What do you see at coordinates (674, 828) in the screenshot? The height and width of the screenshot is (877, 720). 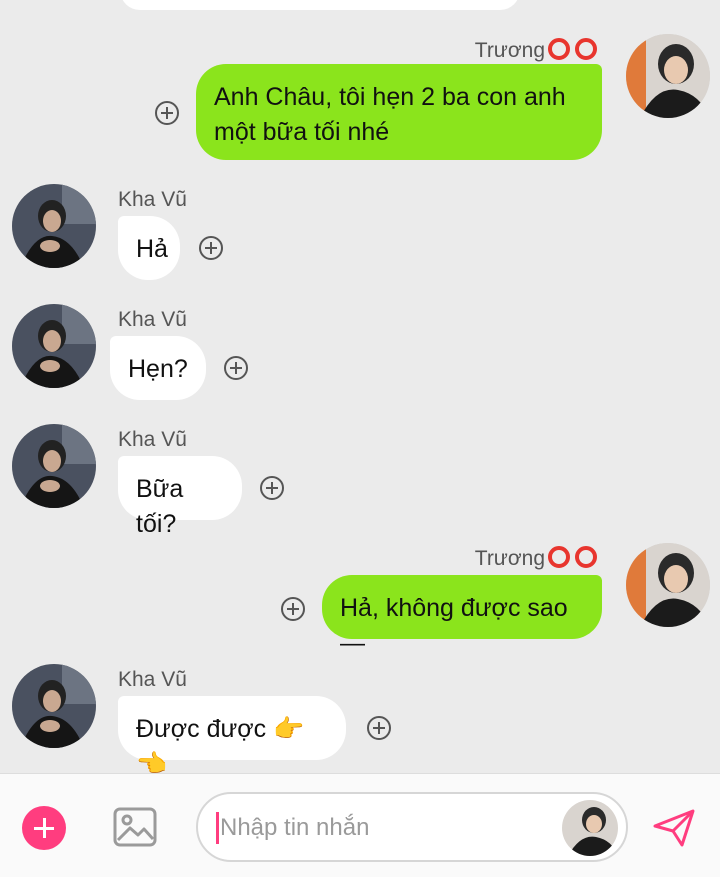 I see `send-icon` at bounding box center [674, 828].